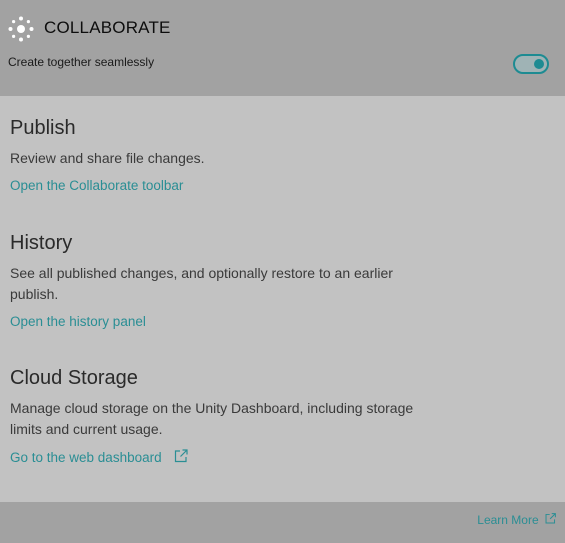 The image size is (565, 543). Describe the element at coordinates (41, 243) in the screenshot. I see `section-heading: History` at that location.